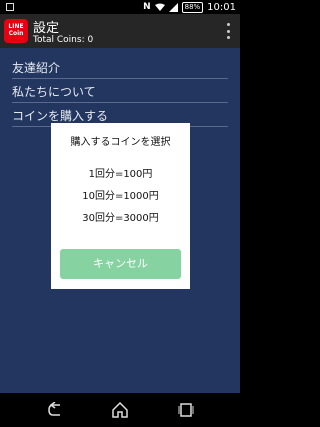  What do you see at coordinates (56, 410) in the screenshot?
I see `back-icon` at bounding box center [56, 410].